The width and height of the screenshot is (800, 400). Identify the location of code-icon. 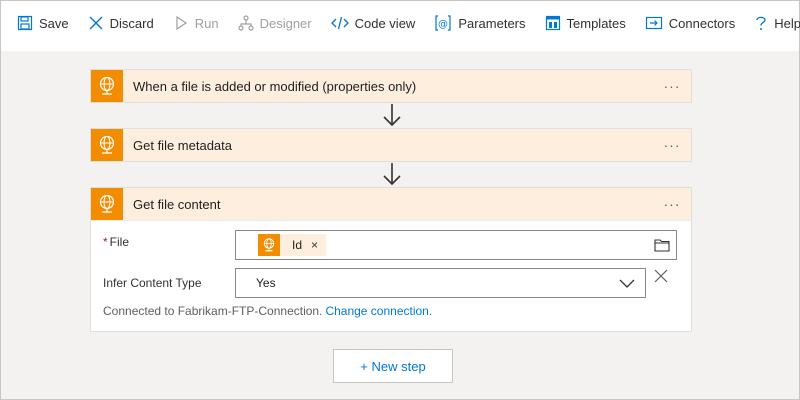
(339, 23).